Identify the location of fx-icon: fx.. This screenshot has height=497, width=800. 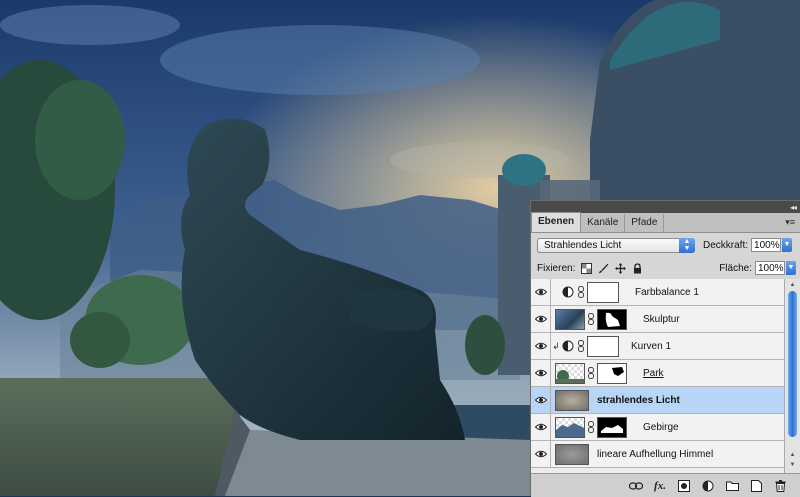
(660, 486).